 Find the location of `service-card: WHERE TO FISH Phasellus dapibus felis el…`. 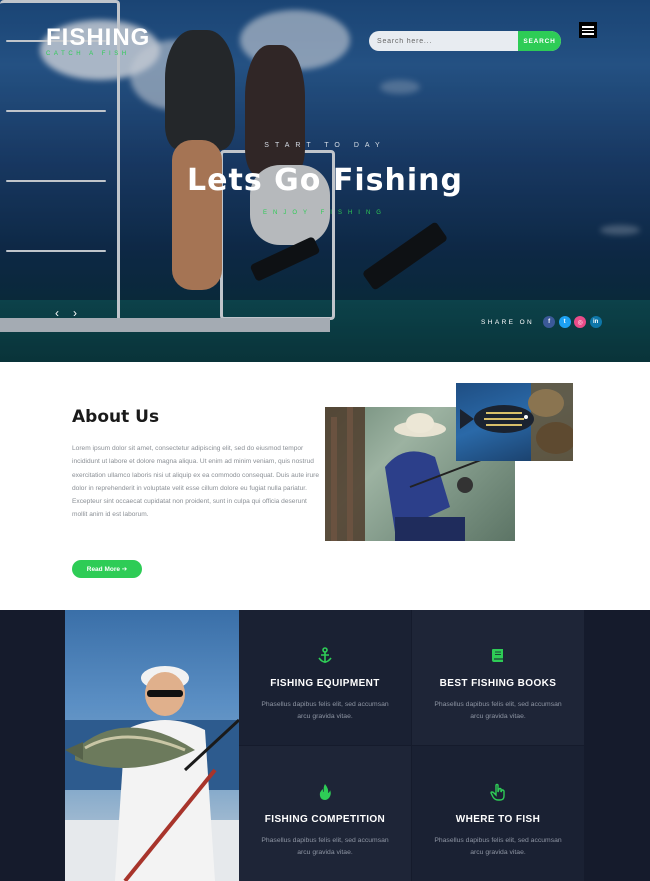

service-card: WHERE TO FISH Phasellus dapibus felis el… is located at coordinates (498, 813).